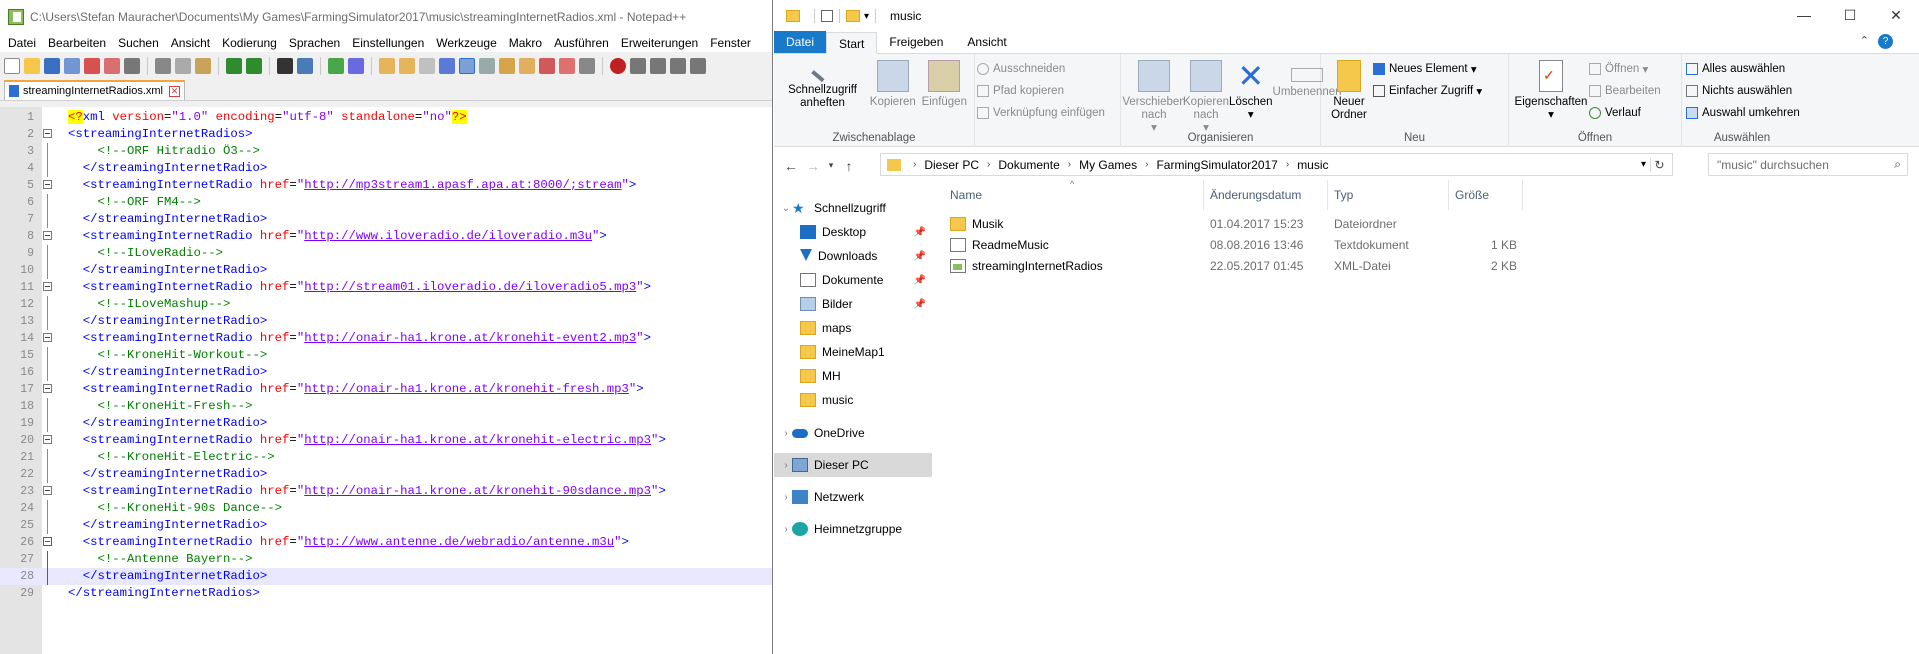 Image resolution: width=1919 pixels, height=654 pixels. Describe the element at coordinates (853, 376) in the screenshot. I see `nav-mh: MH` at that location.